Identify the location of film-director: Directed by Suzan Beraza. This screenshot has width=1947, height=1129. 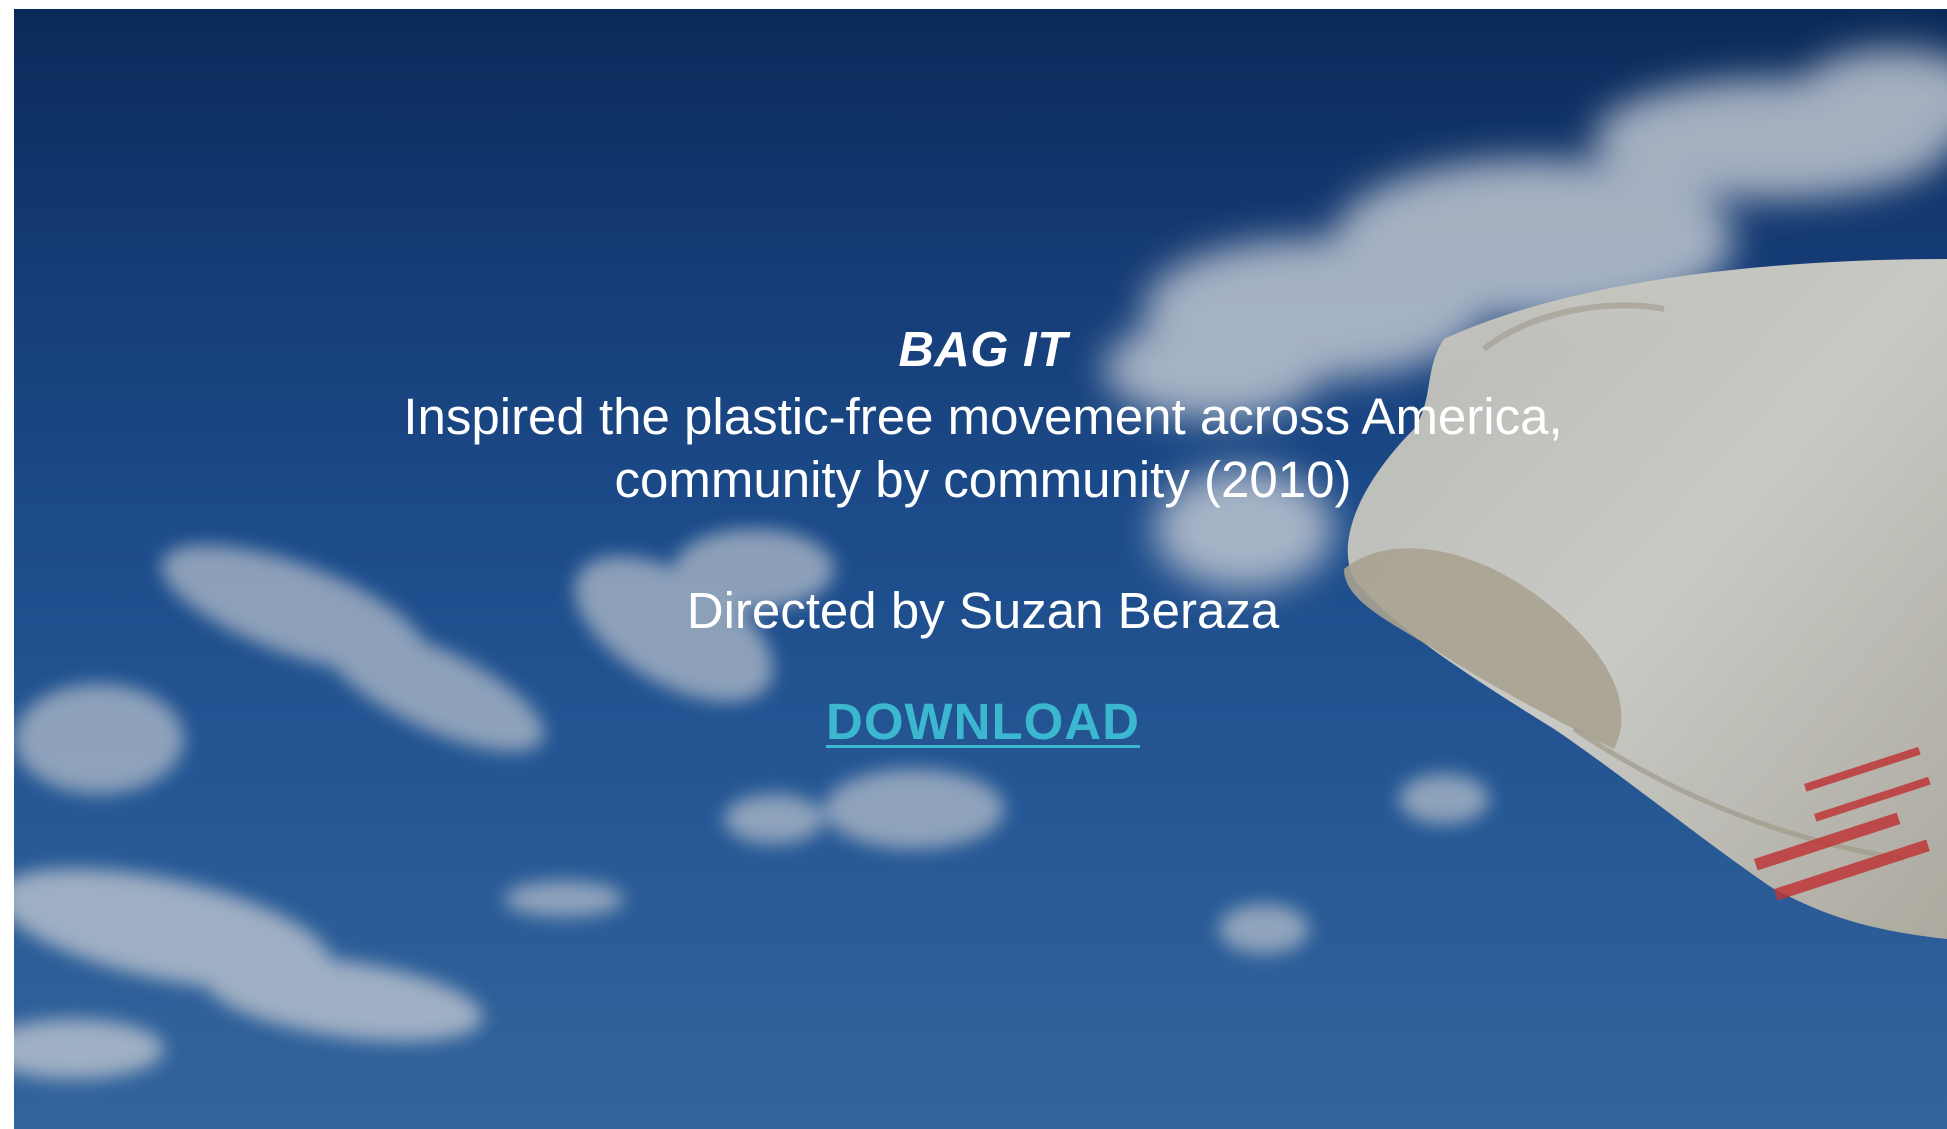
(983, 610).